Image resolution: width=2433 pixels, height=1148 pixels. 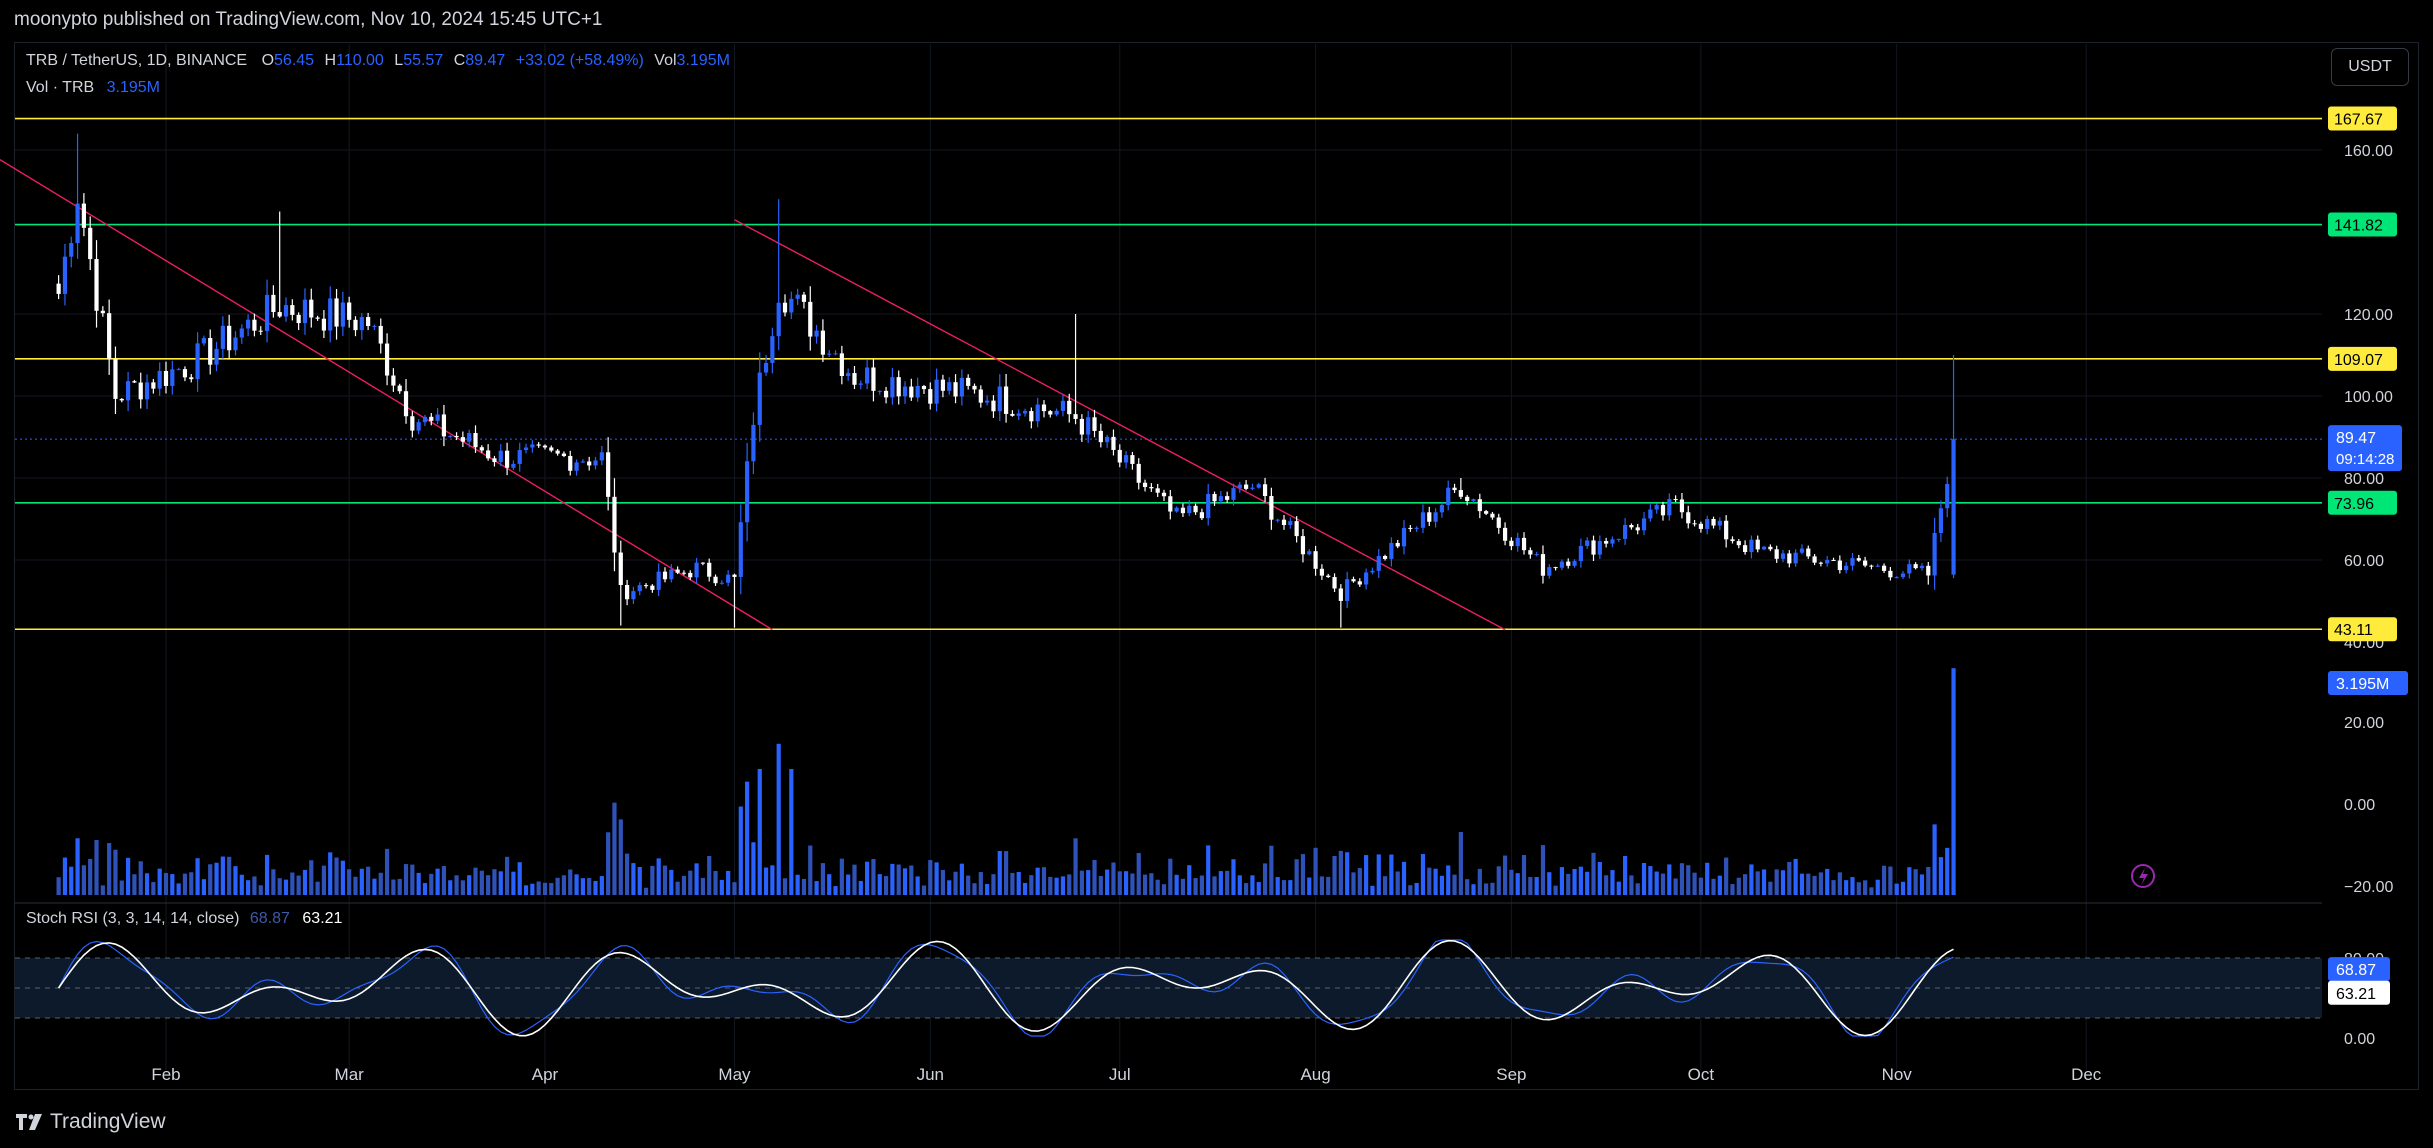 I want to click on price-tick-label: 80.00, so click(x=2364, y=479).